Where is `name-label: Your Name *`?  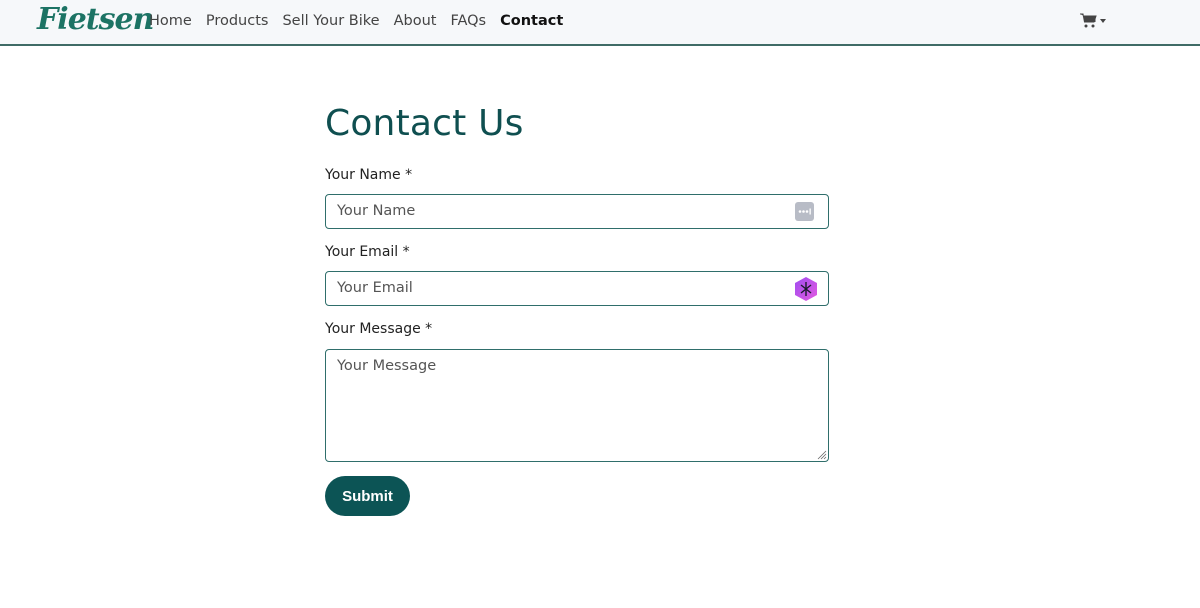
name-label: Your Name * is located at coordinates (369, 175).